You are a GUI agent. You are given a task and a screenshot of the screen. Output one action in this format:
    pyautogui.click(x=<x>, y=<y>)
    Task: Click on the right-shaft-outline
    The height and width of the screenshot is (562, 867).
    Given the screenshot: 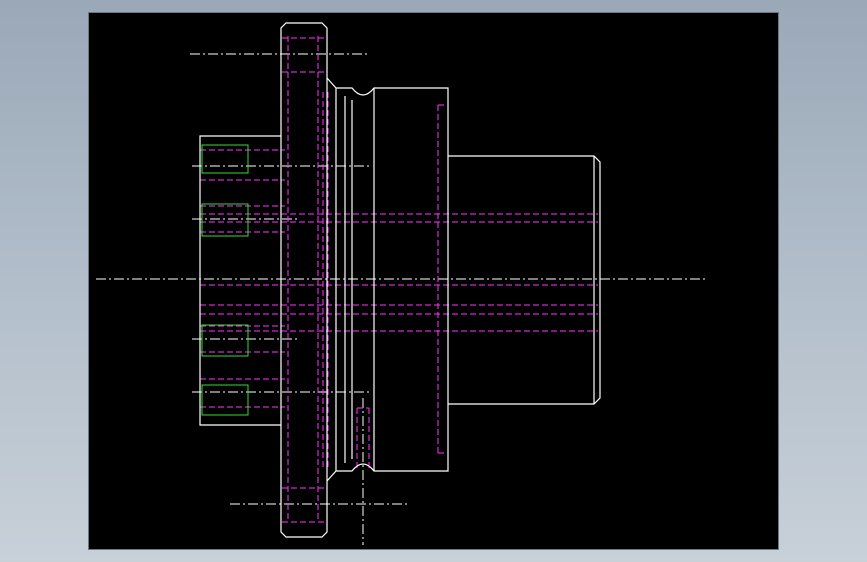 What is the action you would take?
    pyautogui.click(x=524, y=280)
    